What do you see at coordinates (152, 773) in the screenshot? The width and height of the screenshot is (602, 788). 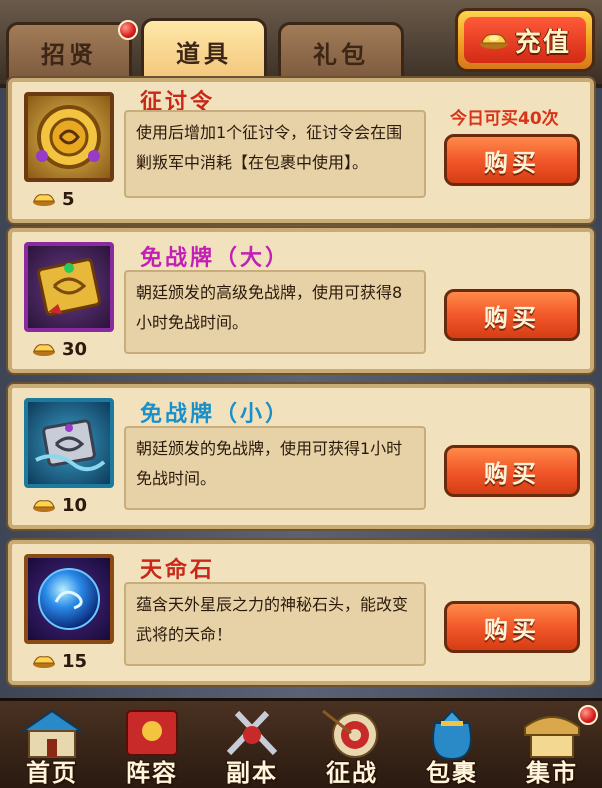 I see `nav-label: 阵容` at bounding box center [152, 773].